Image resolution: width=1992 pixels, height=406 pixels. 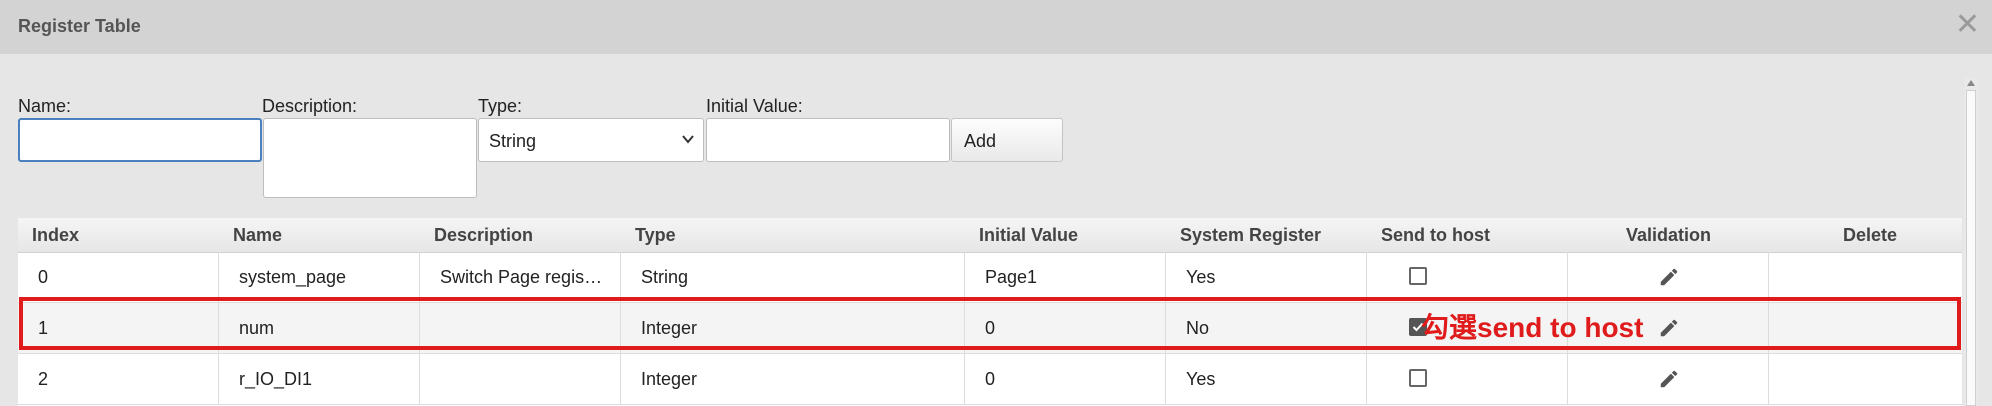 I want to click on table-row: 2 r_IO_DI1 Integer 0 Yes, so click(x=990, y=379).